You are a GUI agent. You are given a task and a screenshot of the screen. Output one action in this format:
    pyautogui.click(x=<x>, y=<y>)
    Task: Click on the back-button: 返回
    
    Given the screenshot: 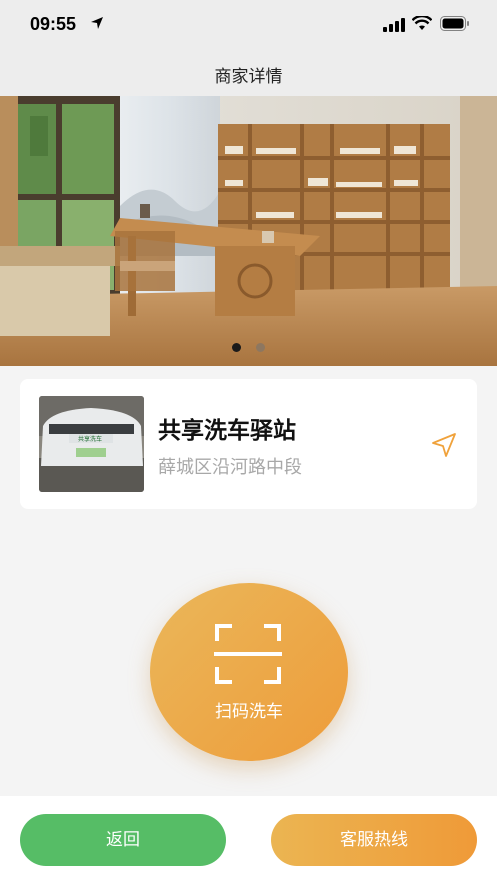 What is the action you would take?
    pyautogui.click(x=123, y=840)
    